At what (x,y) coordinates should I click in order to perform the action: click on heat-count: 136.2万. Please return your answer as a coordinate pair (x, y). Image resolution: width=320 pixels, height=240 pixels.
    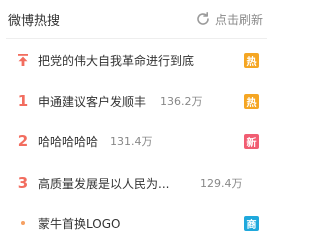
    Looking at the image, I should click on (181, 101).